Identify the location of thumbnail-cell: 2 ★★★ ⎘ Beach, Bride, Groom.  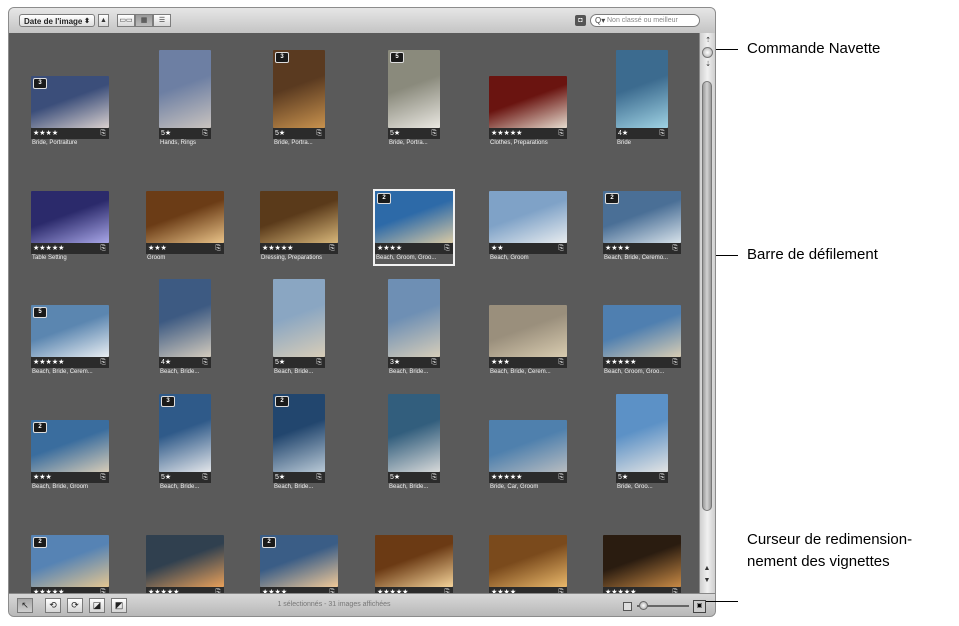
(70, 456).